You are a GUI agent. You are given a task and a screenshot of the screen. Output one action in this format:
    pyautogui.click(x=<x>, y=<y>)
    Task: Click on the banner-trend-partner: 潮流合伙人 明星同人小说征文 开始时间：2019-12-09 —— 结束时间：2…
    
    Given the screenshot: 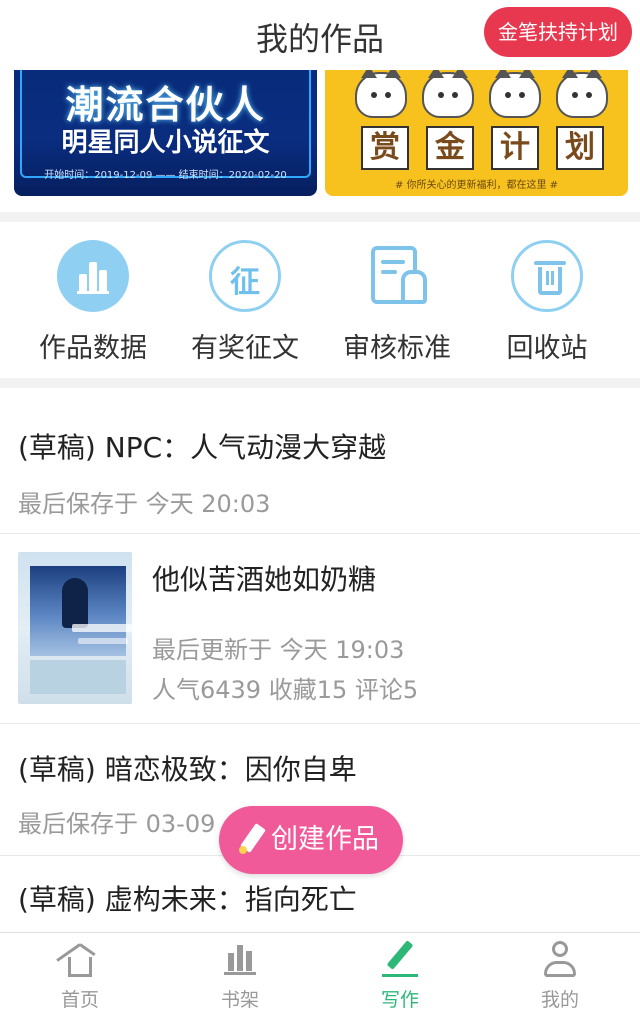 What is the action you would take?
    pyautogui.click(x=165, y=133)
    